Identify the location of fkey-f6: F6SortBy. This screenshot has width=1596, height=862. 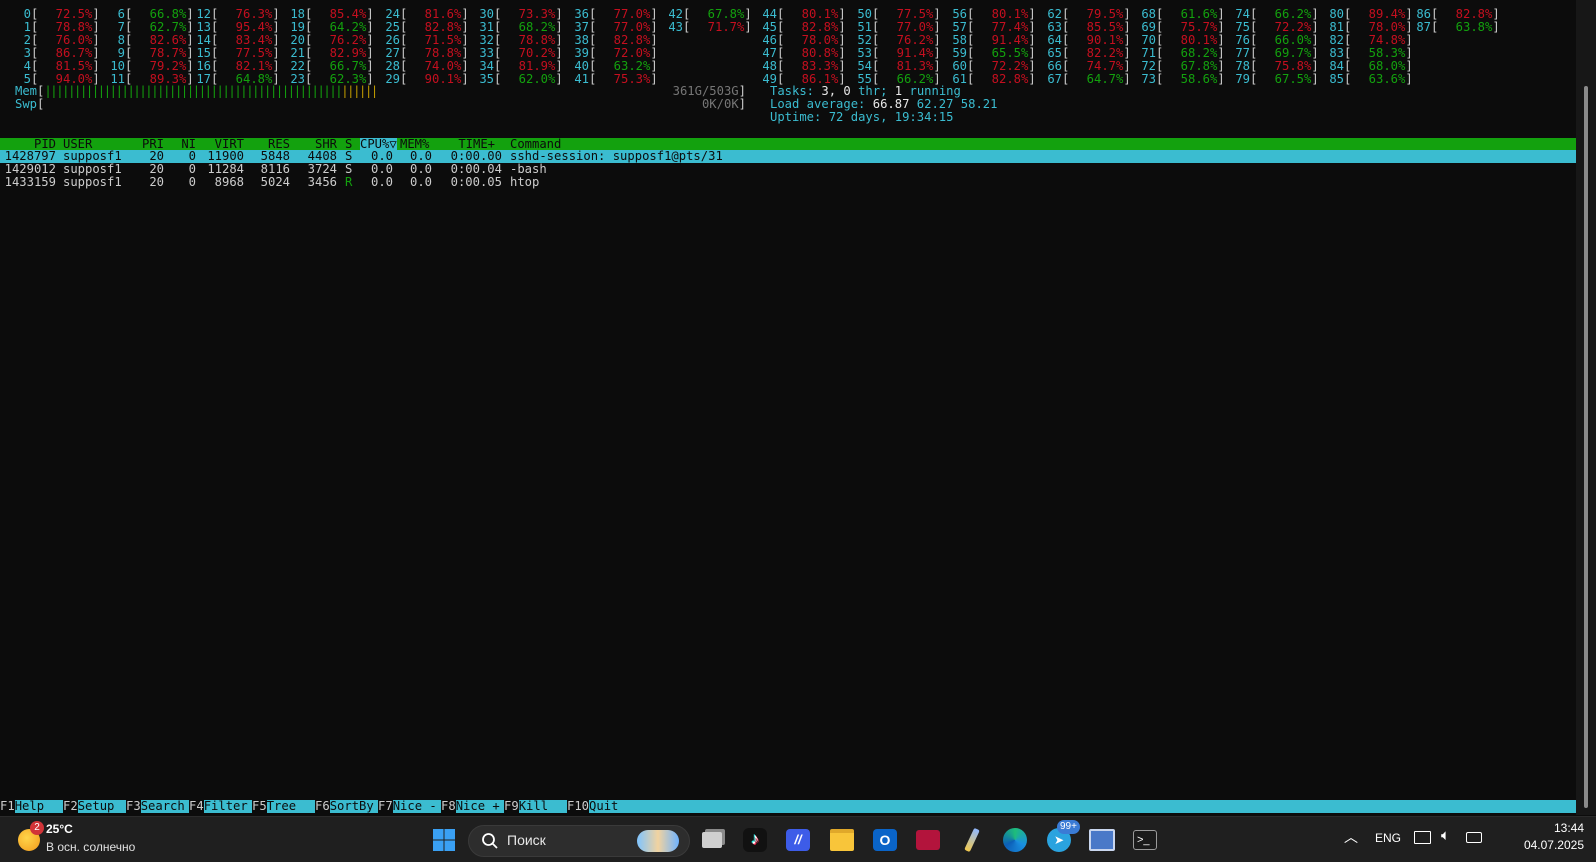
(346, 806).